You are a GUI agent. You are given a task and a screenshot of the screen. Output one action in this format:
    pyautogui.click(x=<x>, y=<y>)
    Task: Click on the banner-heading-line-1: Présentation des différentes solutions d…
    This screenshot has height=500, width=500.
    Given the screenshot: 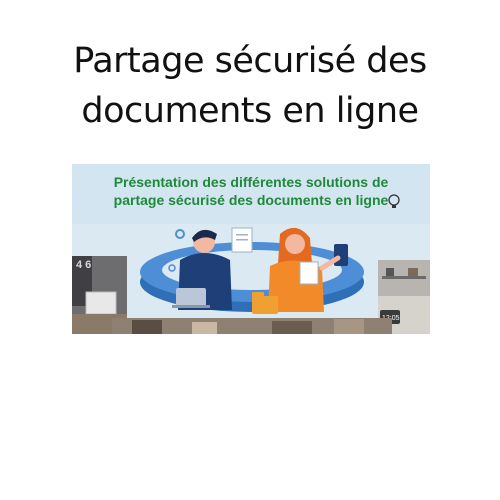 What is the action you would take?
    pyautogui.click(x=251, y=182)
    